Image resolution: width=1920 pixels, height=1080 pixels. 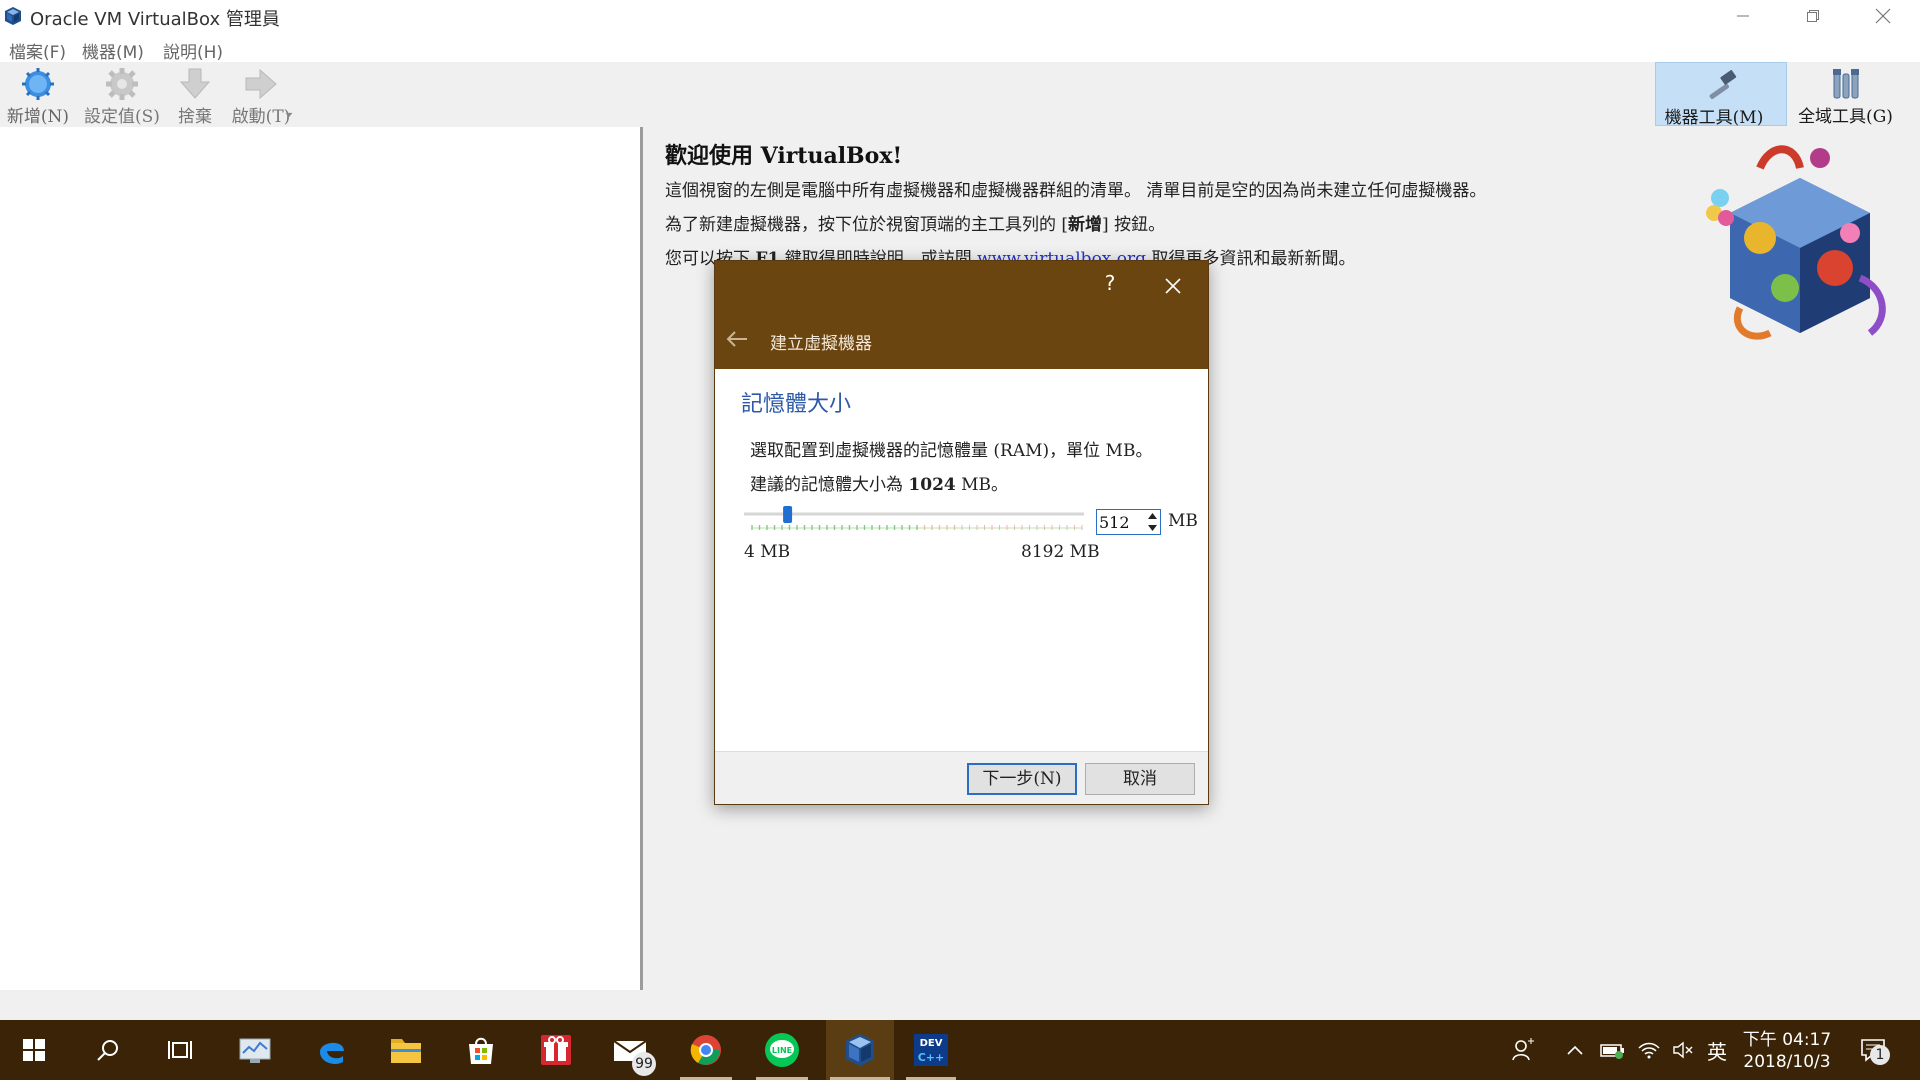 I want to click on restore-icon, so click(x=1813, y=16).